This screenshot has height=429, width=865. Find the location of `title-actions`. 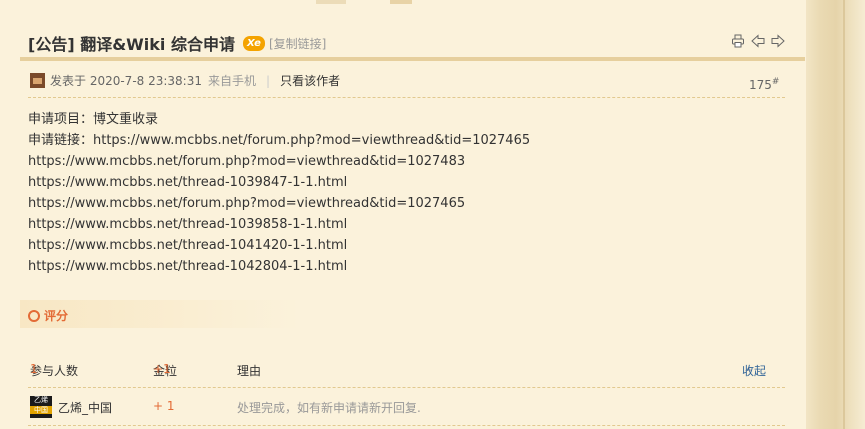

title-actions is located at coordinates (758, 41).